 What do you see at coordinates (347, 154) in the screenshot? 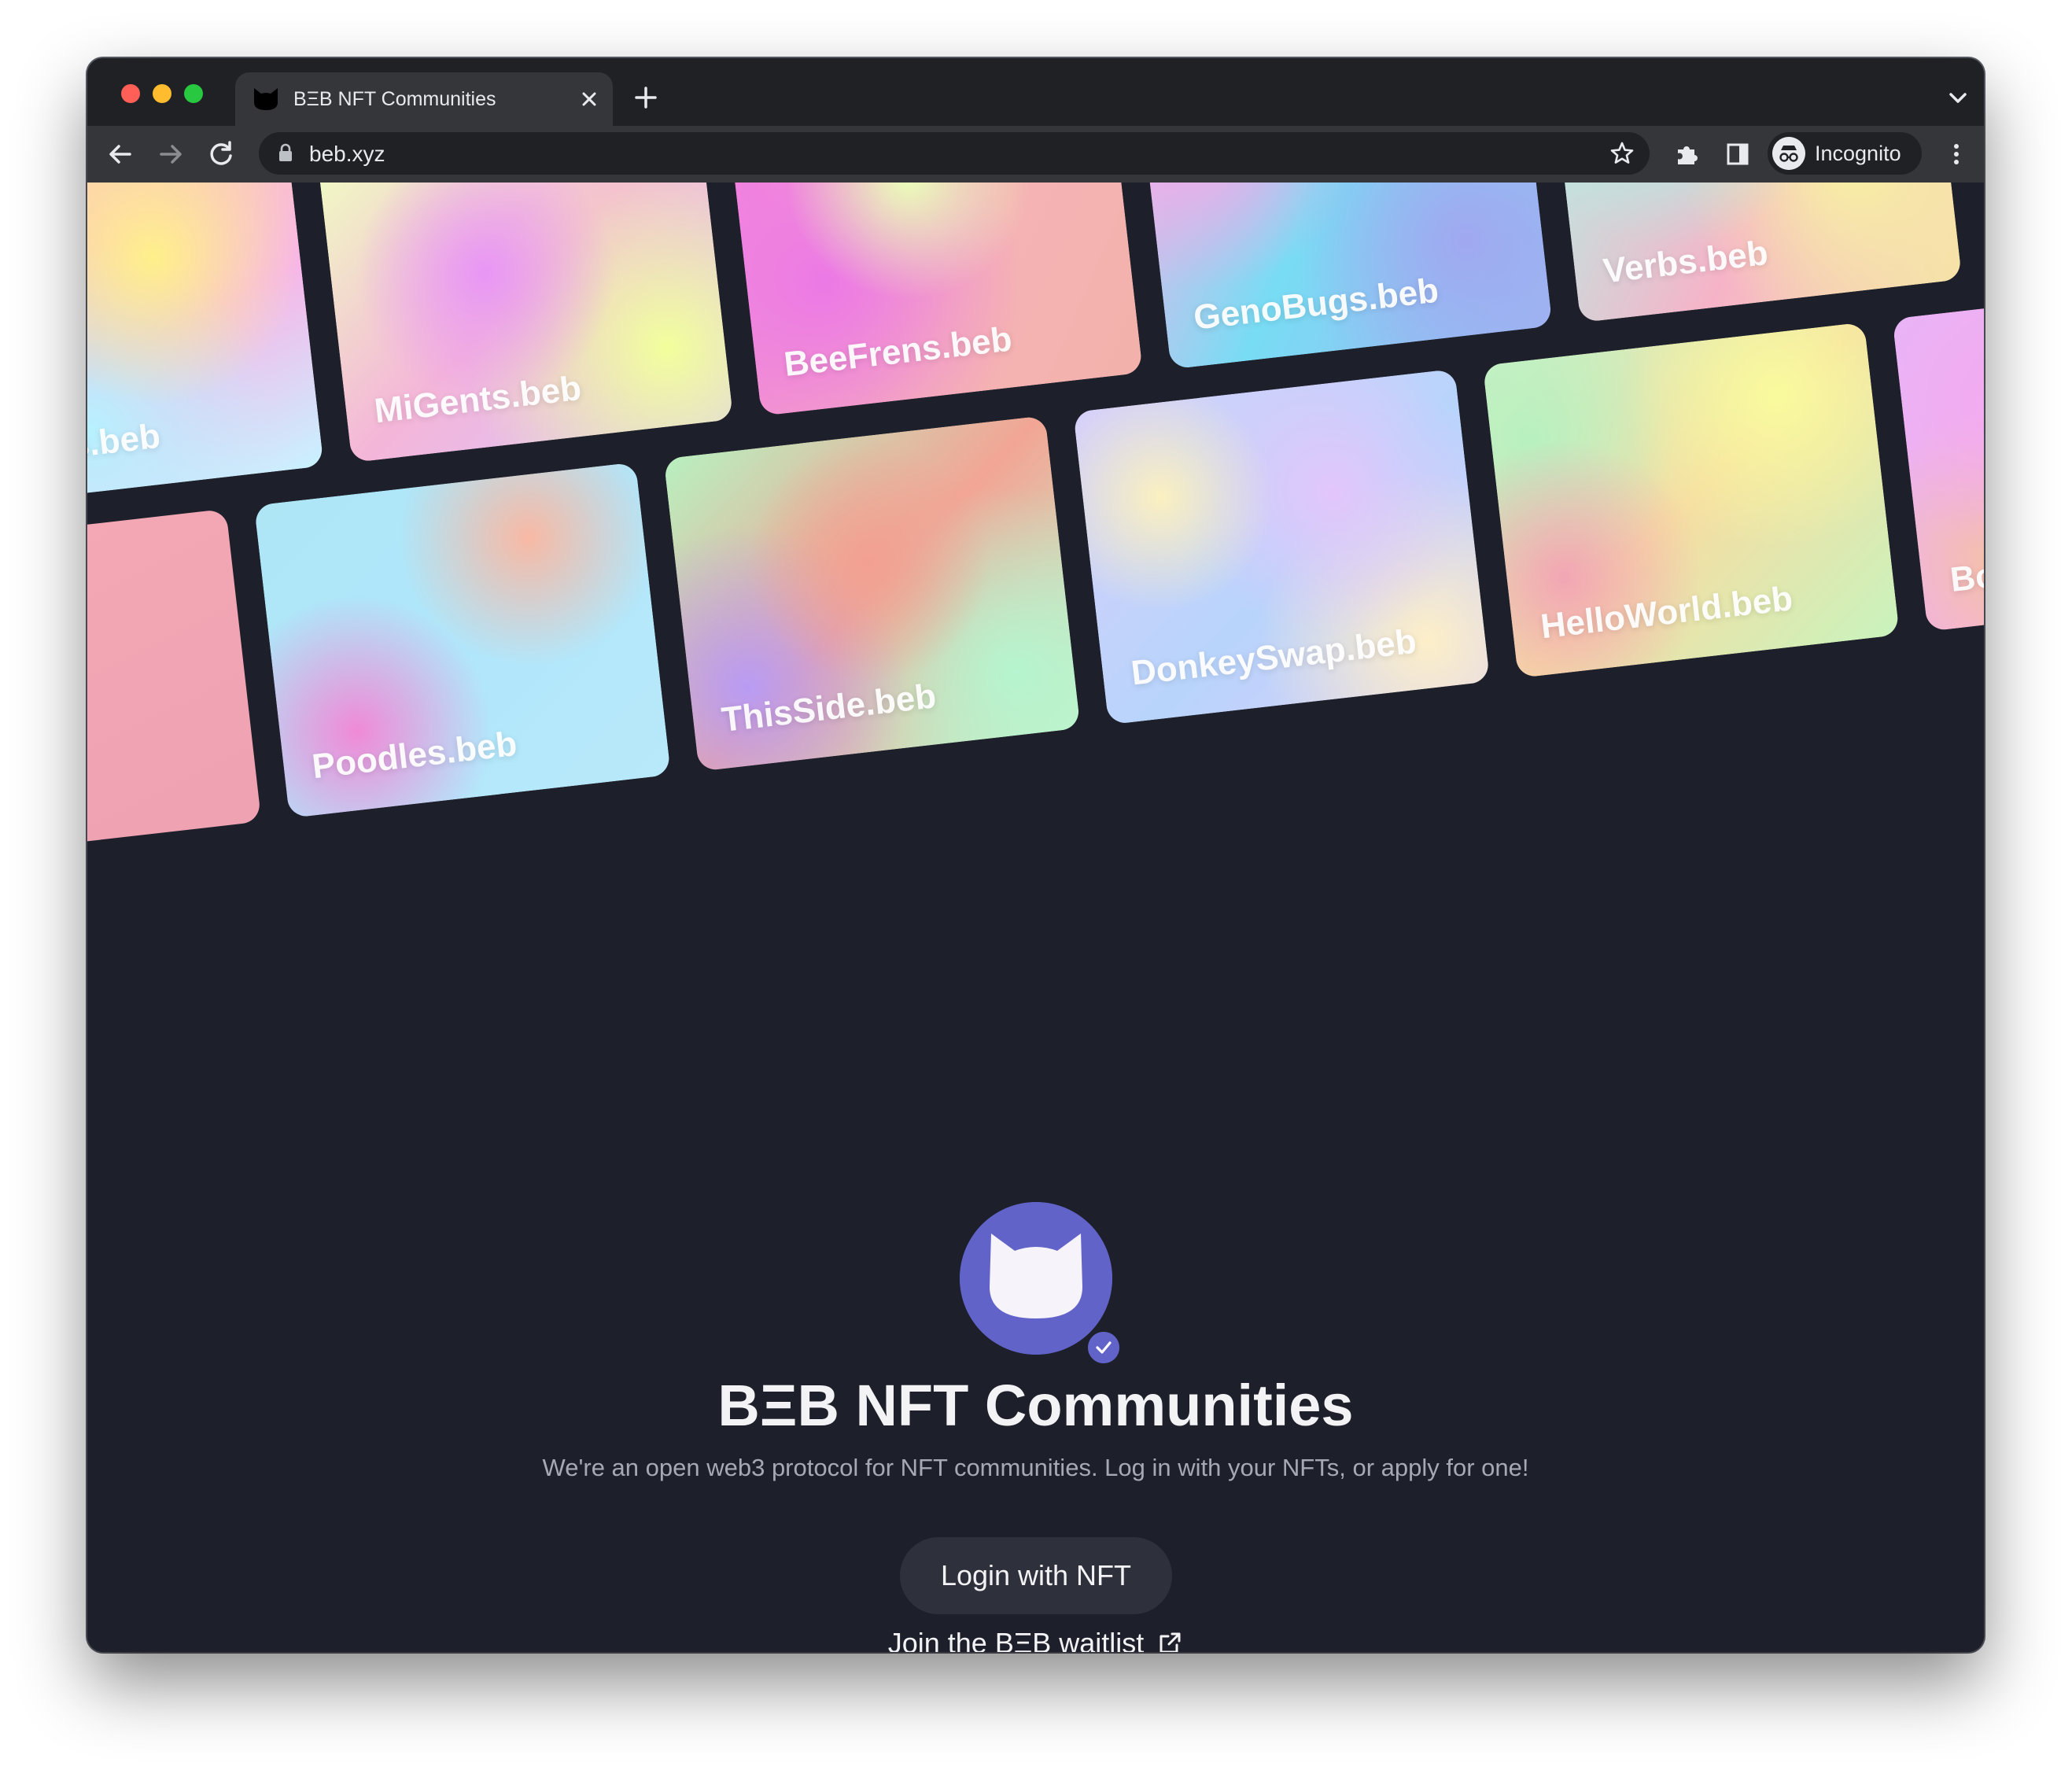
I see `url-text: beb.xyz` at bounding box center [347, 154].